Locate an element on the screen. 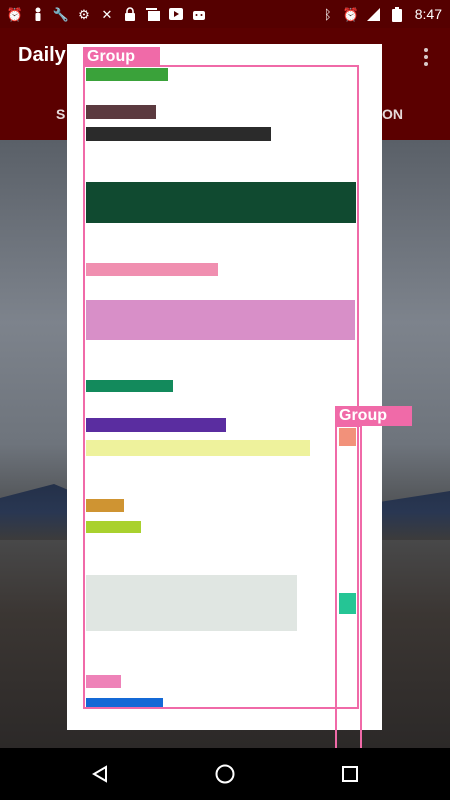 The height and width of the screenshot is (800, 450). recent-apps-icon is located at coordinates (350, 774).